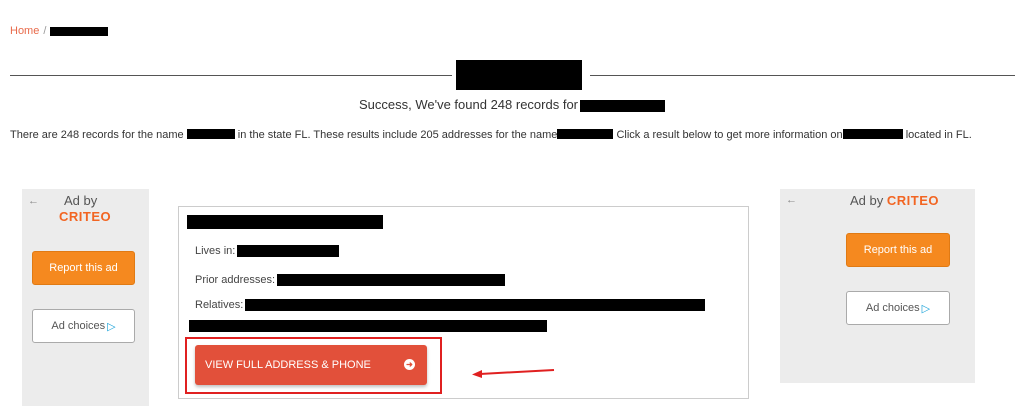 The height and width of the screenshot is (406, 1024). What do you see at coordinates (288, 251) in the screenshot?
I see `lives-in-redacted` at bounding box center [288, 251].